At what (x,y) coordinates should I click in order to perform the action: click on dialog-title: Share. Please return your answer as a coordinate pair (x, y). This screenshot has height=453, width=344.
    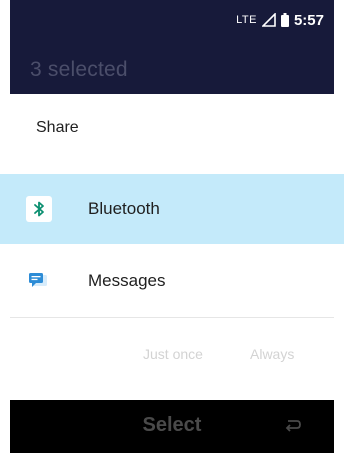
    Looking at the image, I should click on (57, 127).